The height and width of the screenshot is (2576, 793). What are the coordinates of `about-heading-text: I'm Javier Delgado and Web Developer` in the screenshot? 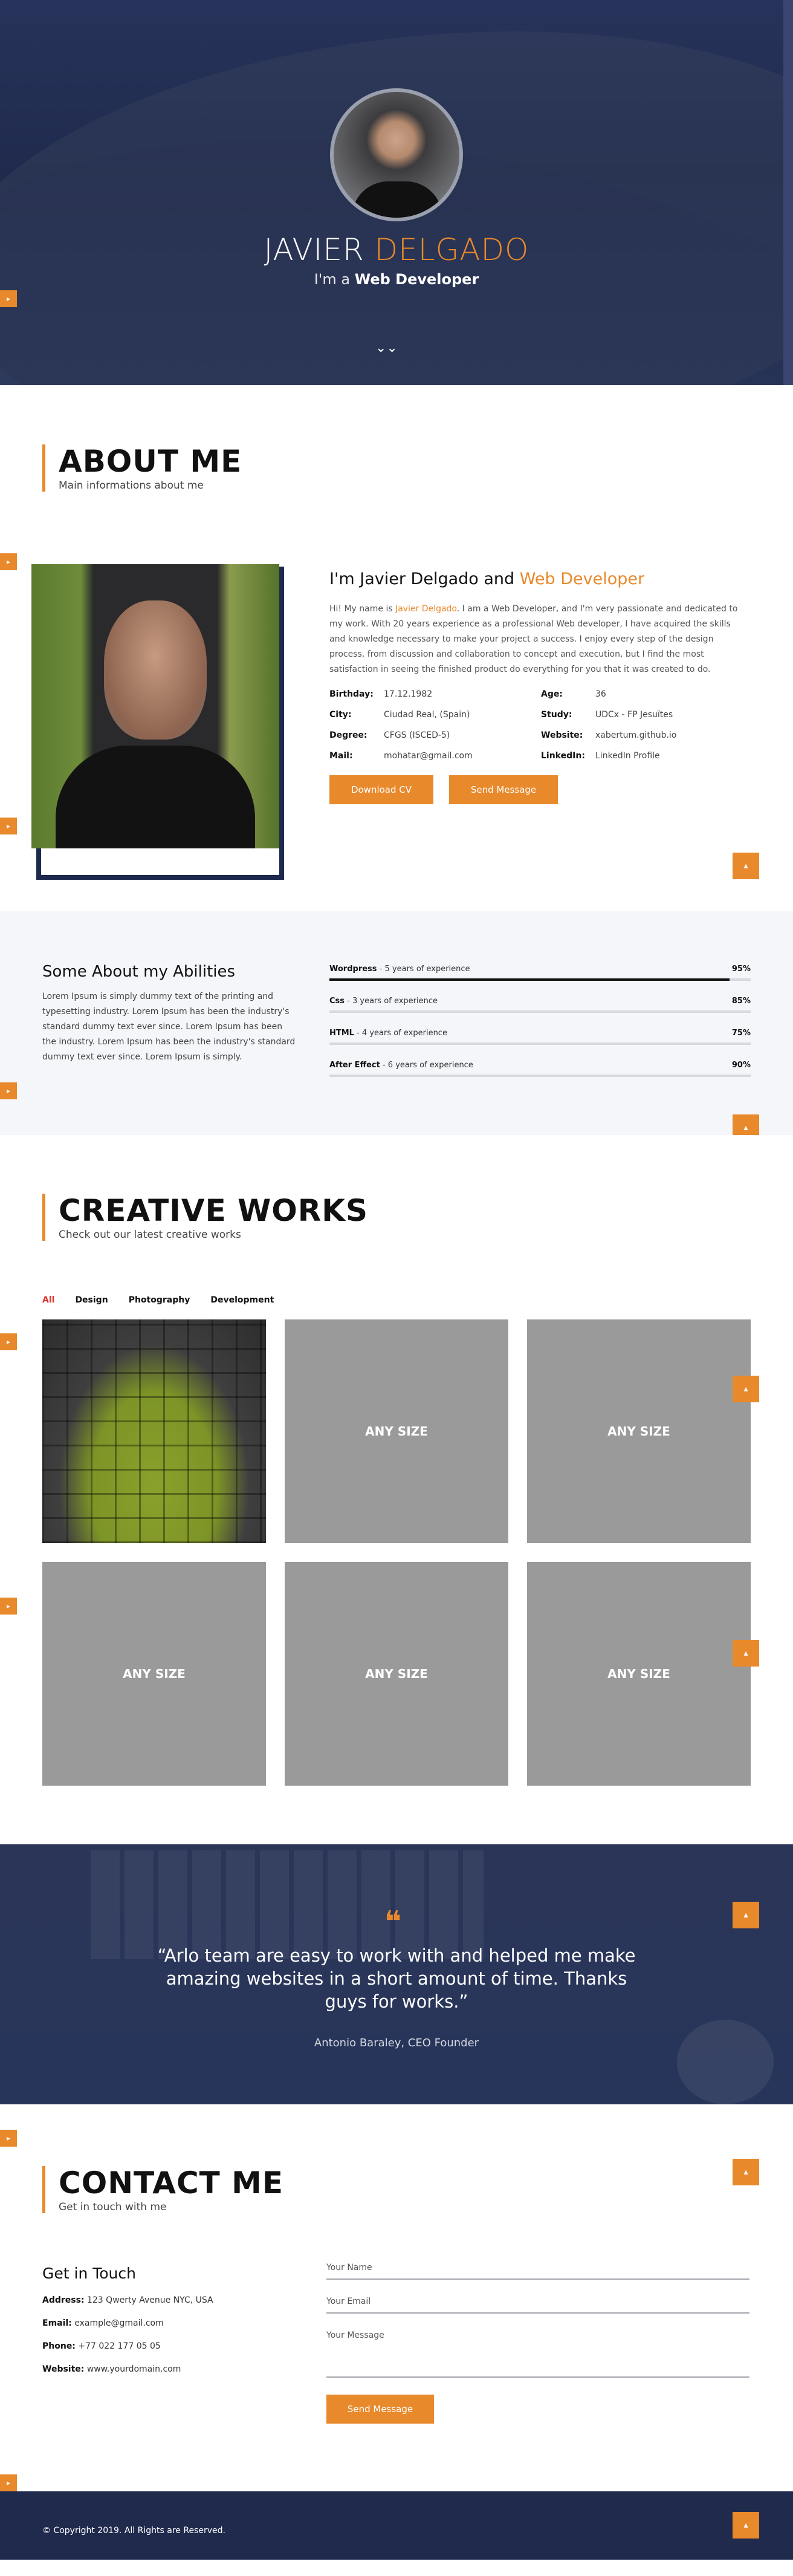 It's located at (537, 579).